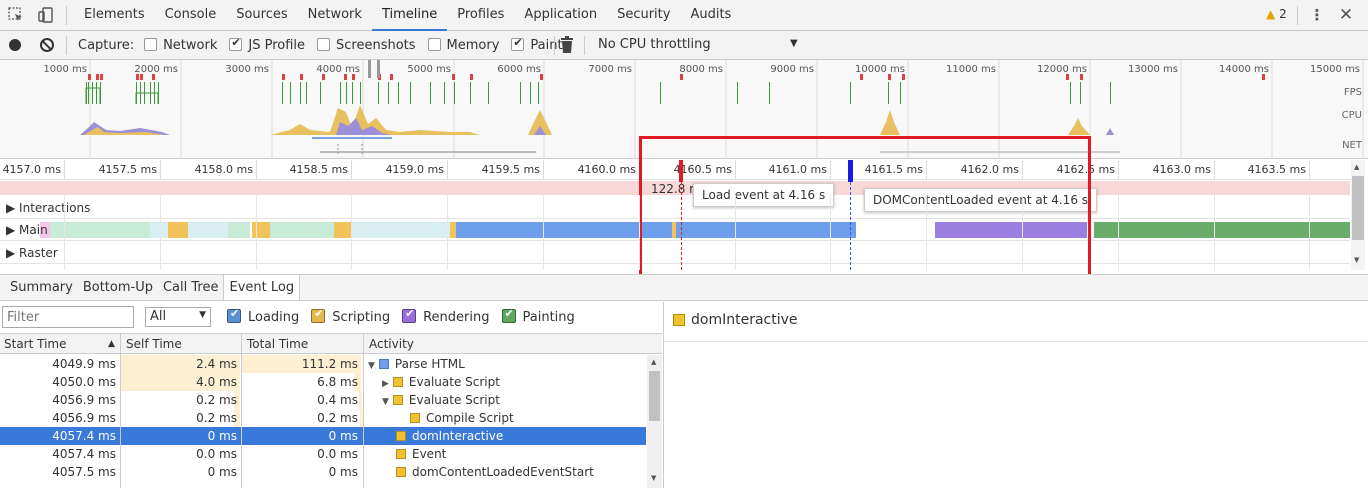 This screenshot has height=488, width=1368. What do you see at coordinates (391, 344) in the screenshot?
I see `header-activity: Activity` at bounding box center [391, 344].